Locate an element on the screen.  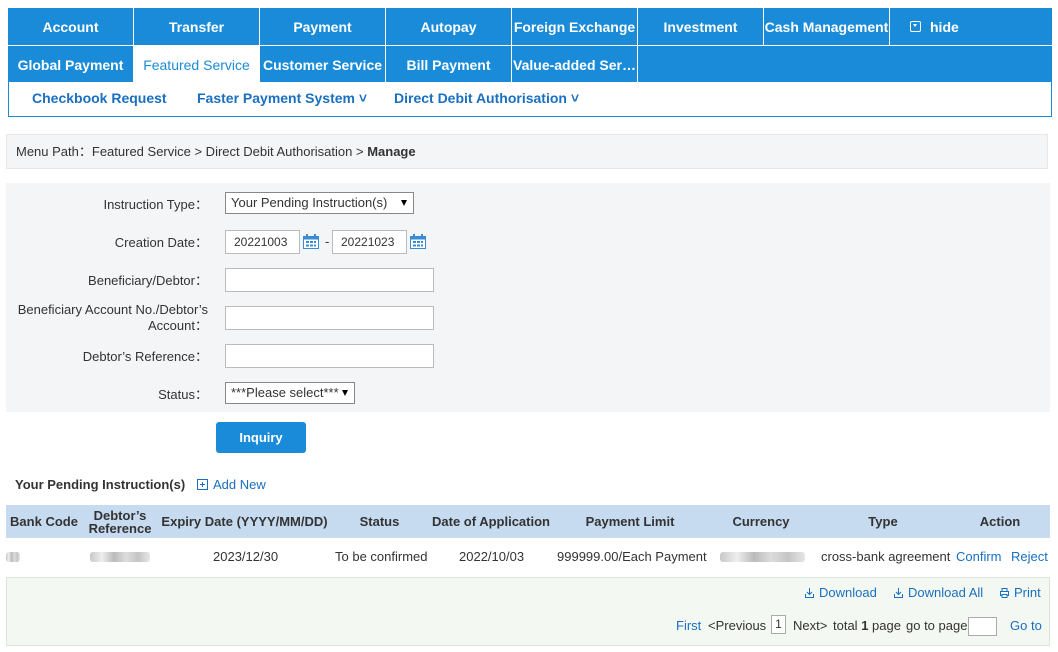
download-label: Download is located at coordinates (848, 592).